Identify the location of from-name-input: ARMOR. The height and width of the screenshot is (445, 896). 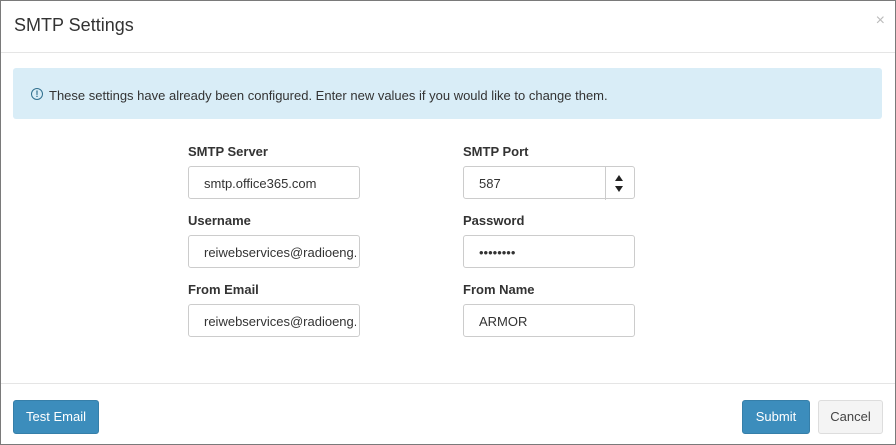
(549, 320).